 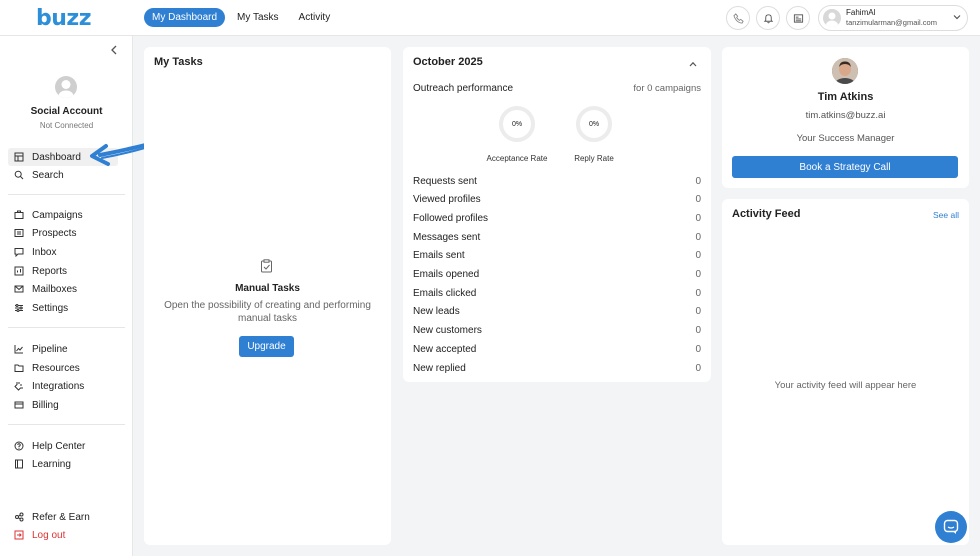 I want to click on tab-my-tasks: My Tasks, so click(x=258, y=17).